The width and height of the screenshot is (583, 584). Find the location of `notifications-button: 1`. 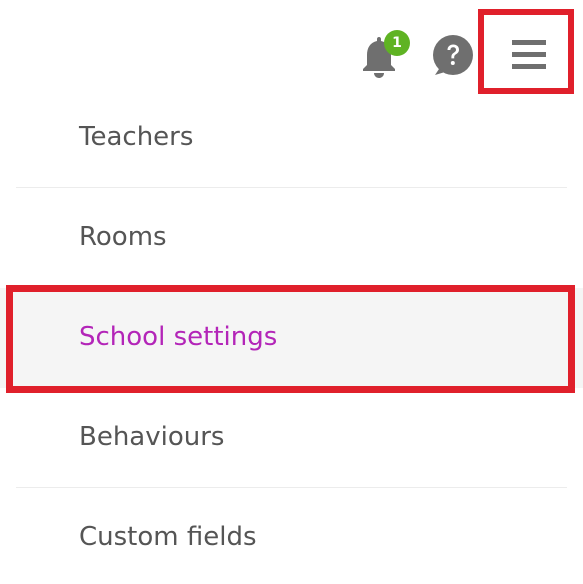

notifications-button: 1 is located at coordinates (385, 55).